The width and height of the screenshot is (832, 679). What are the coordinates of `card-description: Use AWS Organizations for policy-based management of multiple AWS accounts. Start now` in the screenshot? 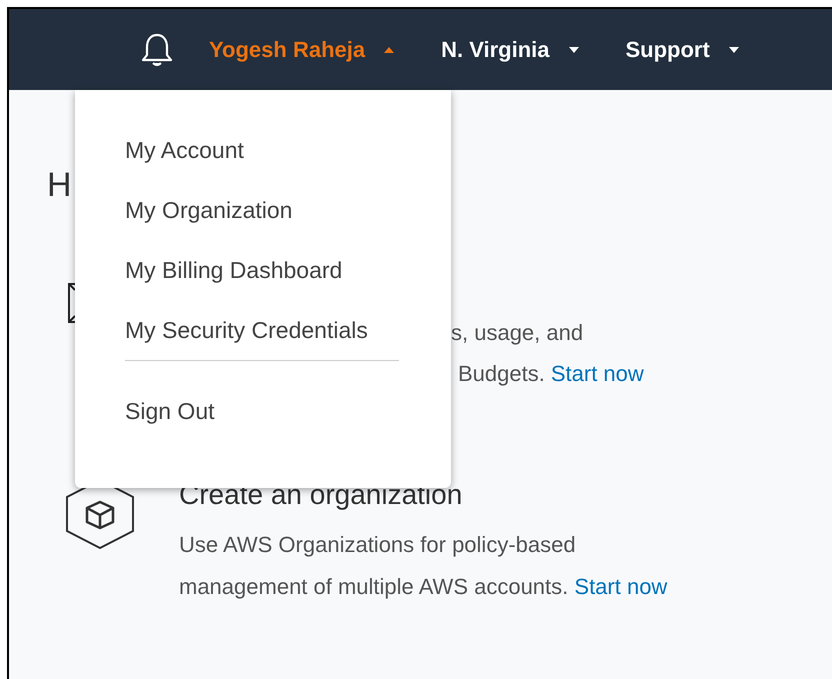 It's located at (423, 566).